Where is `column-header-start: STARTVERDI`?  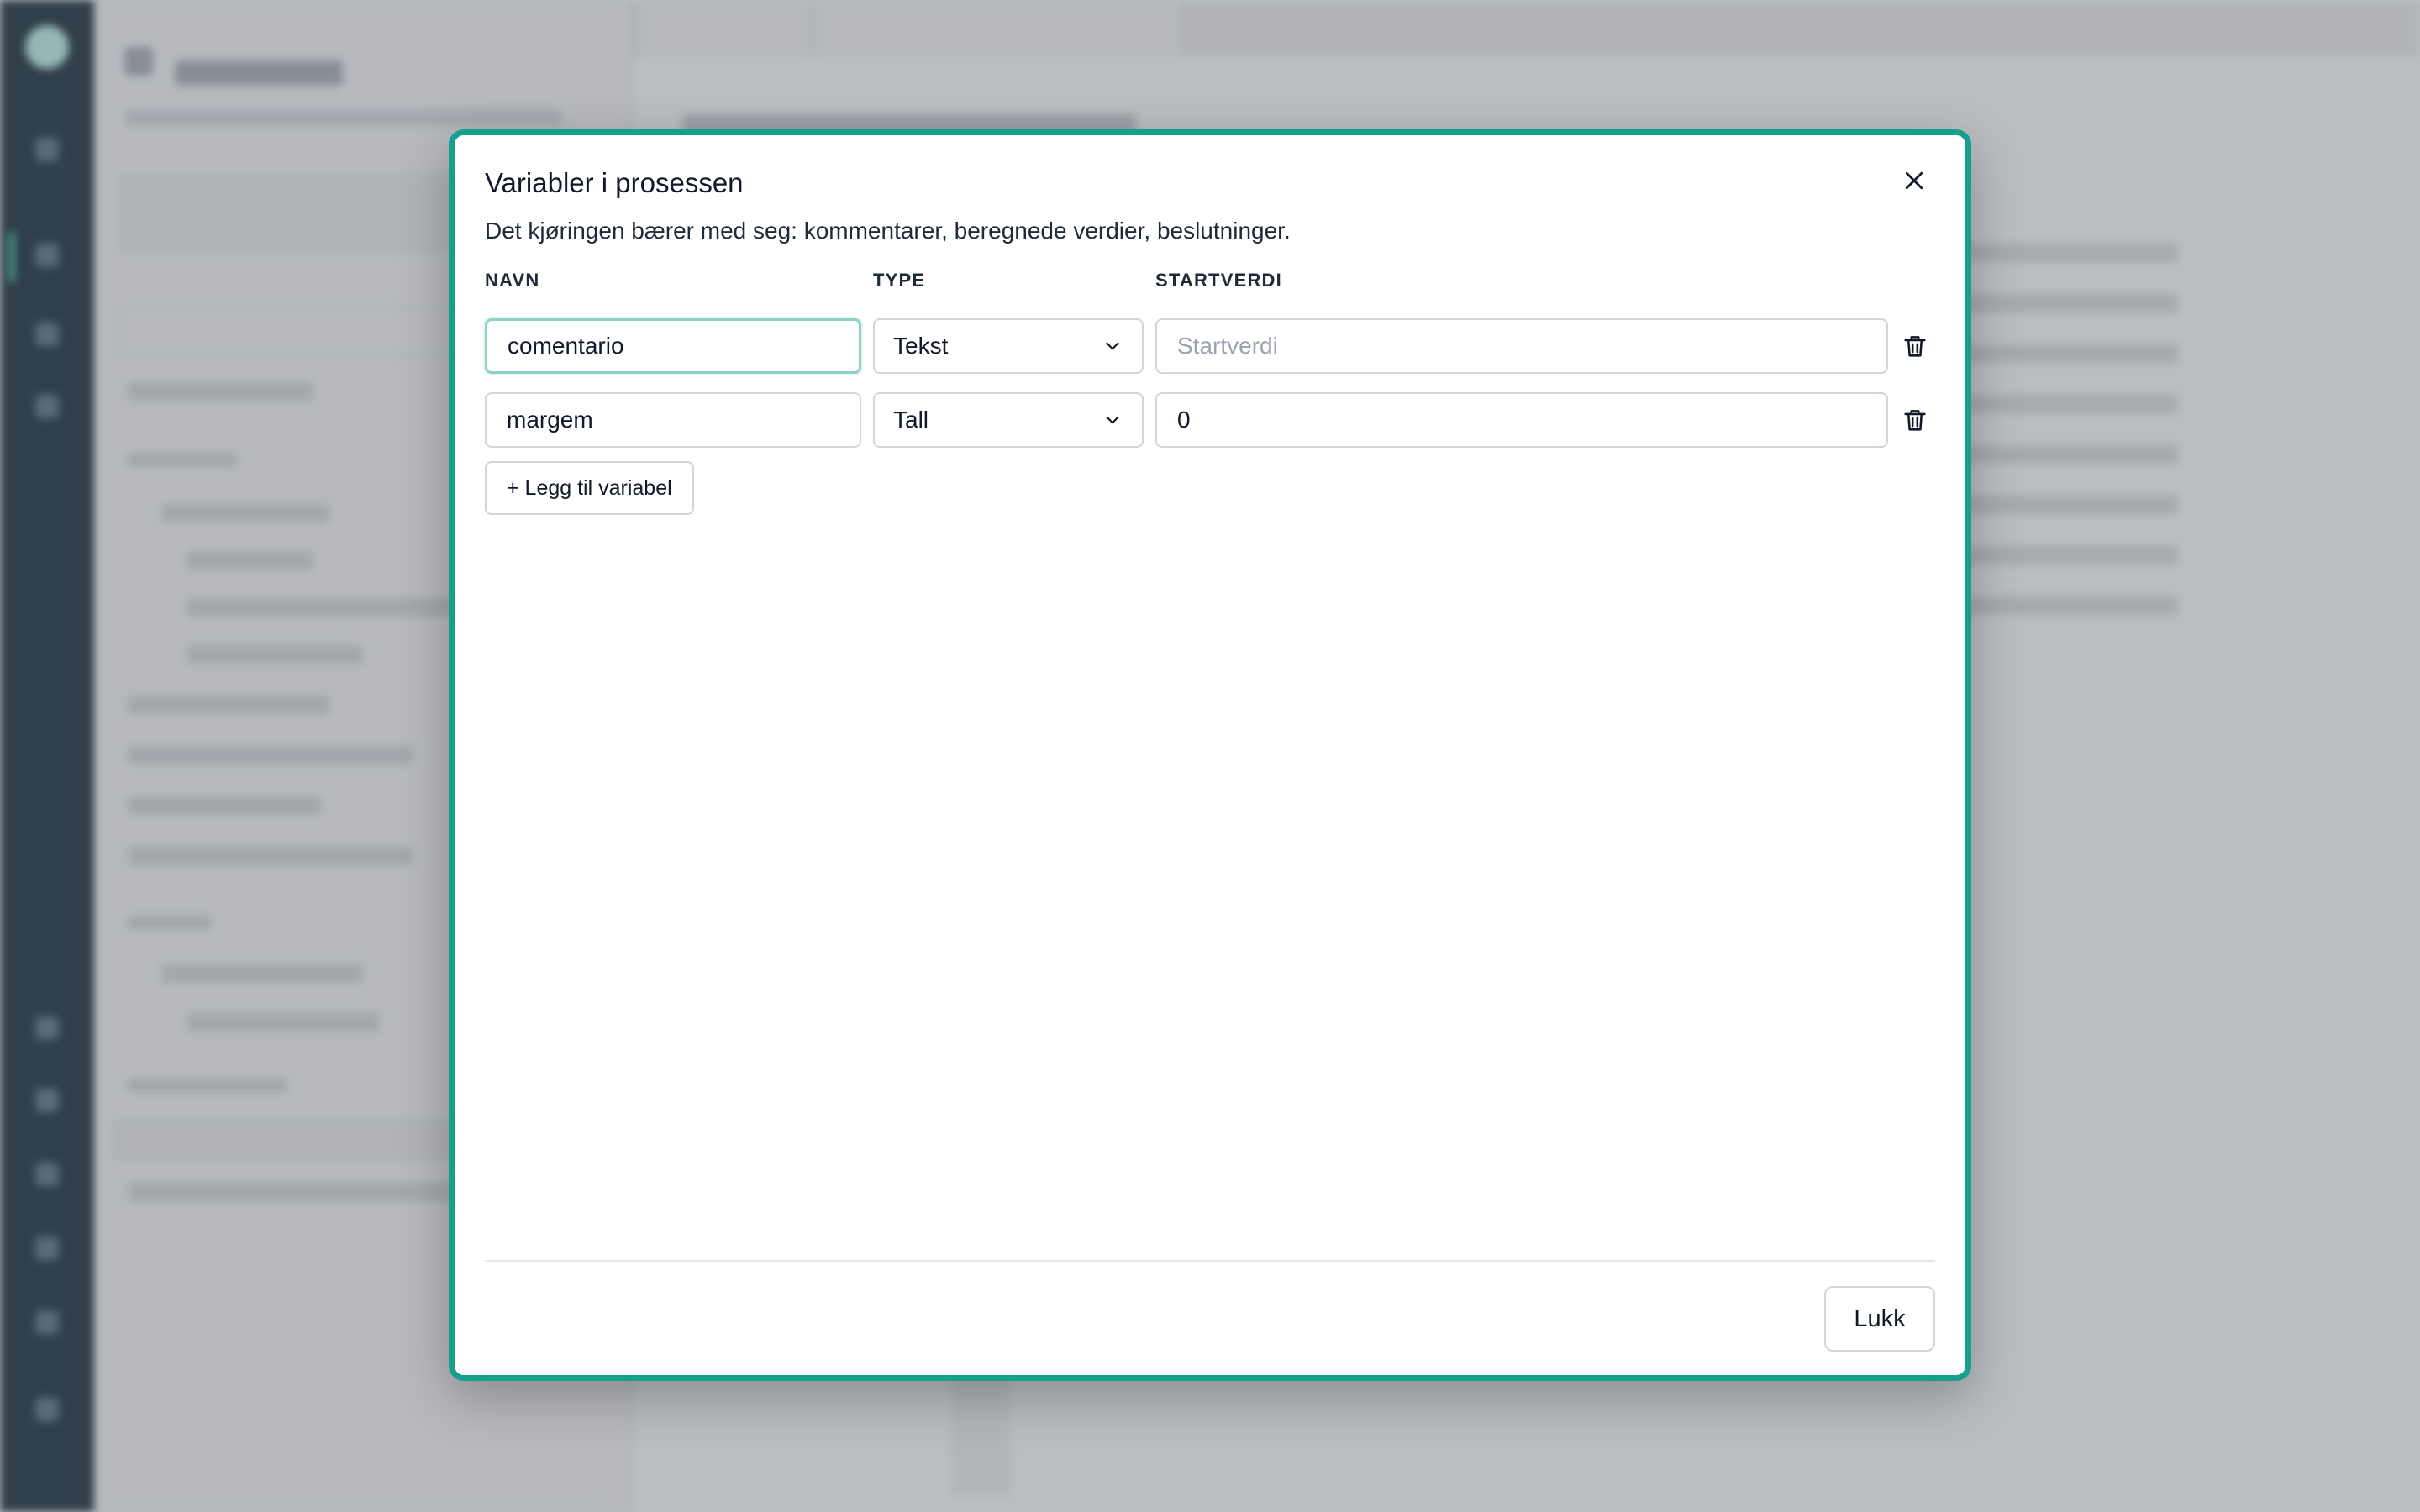
column-header-start: STARTVERDI is located at coordinates (1218, 280).